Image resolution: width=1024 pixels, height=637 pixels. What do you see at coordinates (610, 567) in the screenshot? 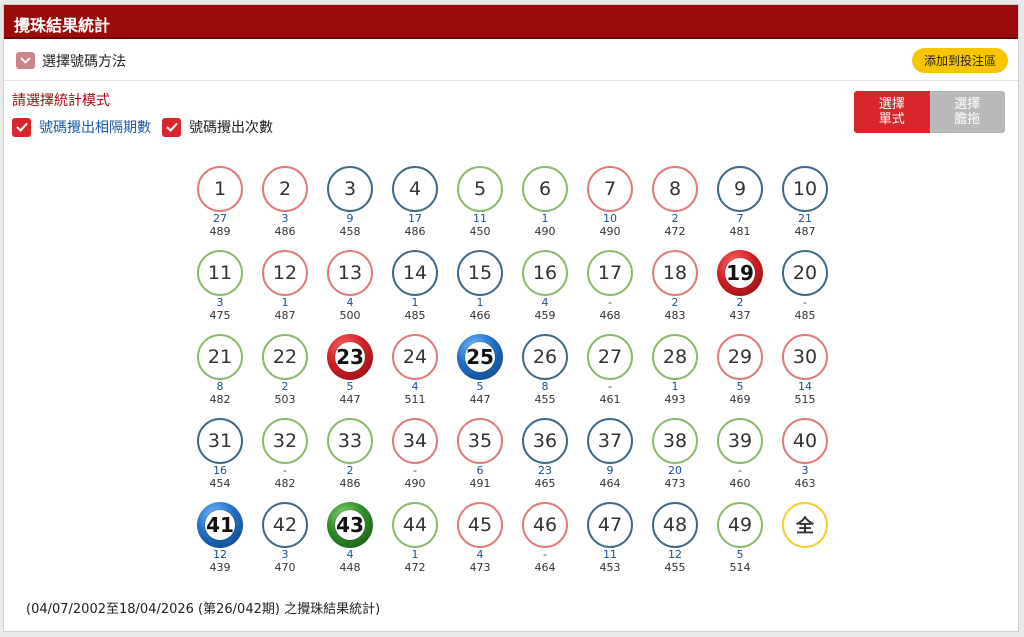
I see `ball-count-stat: 453` at bounding box center [610, 567].